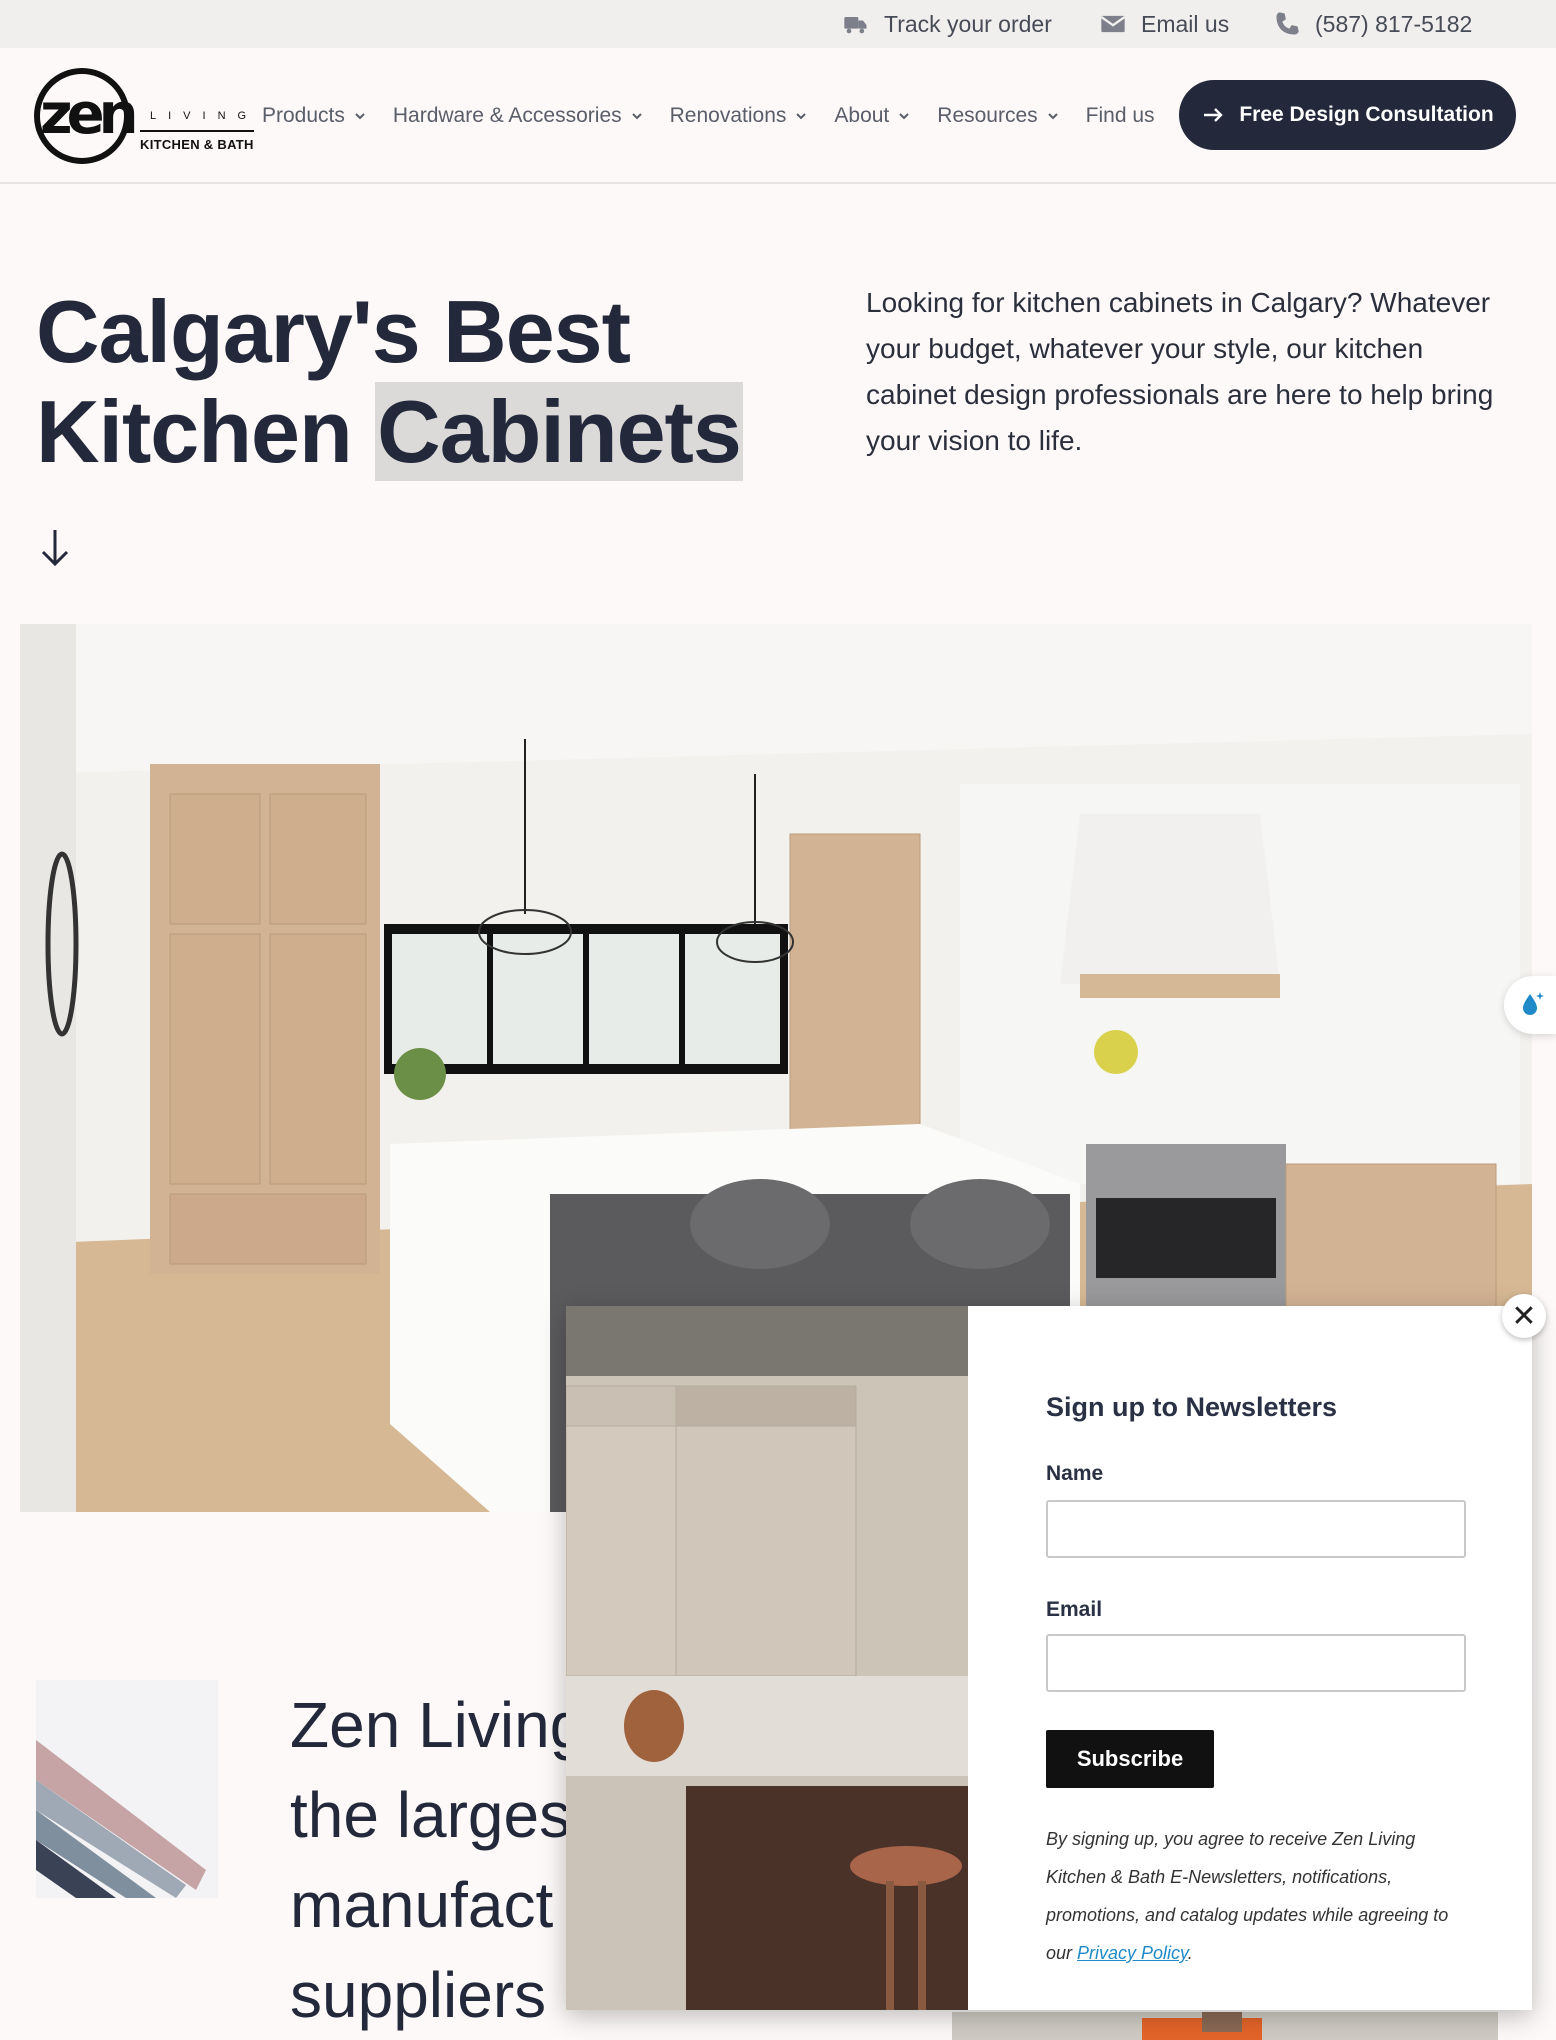  Describe the element at coordinates (1256, 1663) in the screenshot. I see `email-input` at that location.